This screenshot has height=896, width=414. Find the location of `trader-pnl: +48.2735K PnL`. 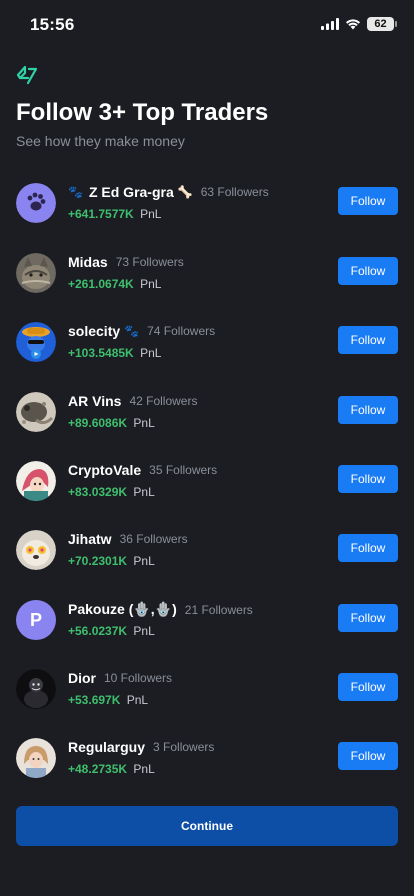

trader-pnl: +48.2735K PnL is located at coordinates (111, 769).